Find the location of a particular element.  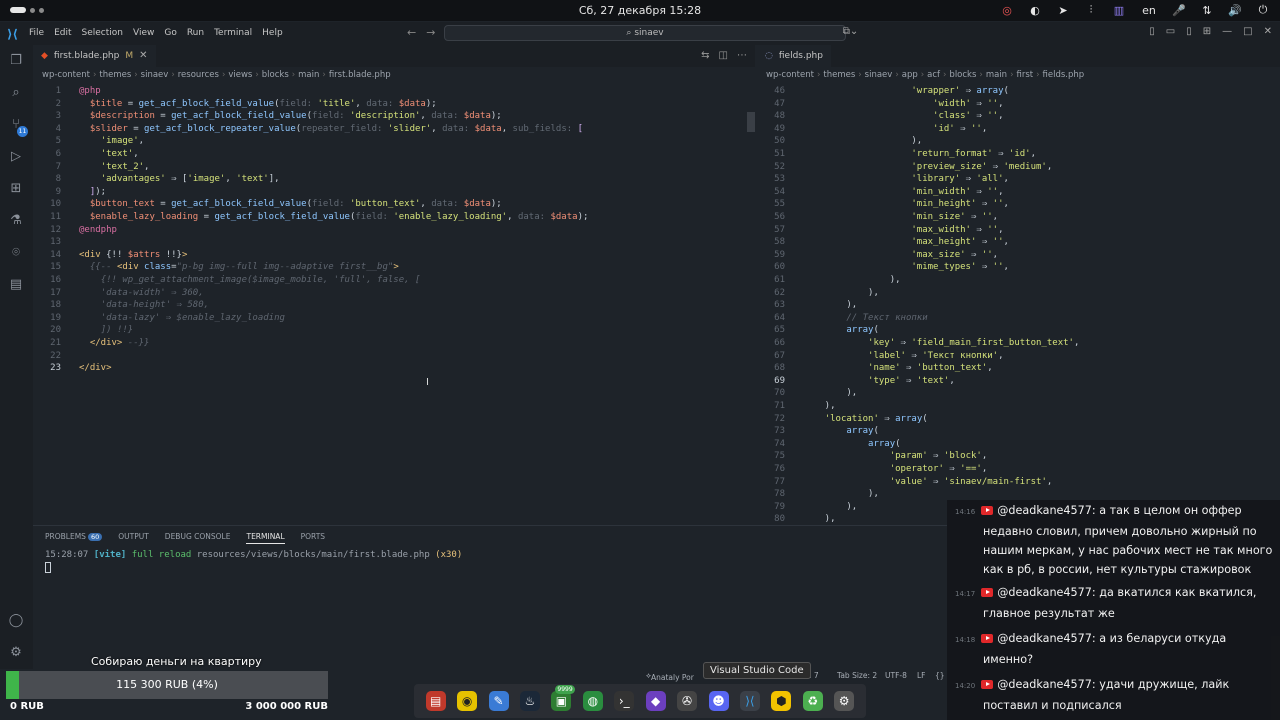

breadcrumb-item: fields.php is located at coordinates (1064, 75).